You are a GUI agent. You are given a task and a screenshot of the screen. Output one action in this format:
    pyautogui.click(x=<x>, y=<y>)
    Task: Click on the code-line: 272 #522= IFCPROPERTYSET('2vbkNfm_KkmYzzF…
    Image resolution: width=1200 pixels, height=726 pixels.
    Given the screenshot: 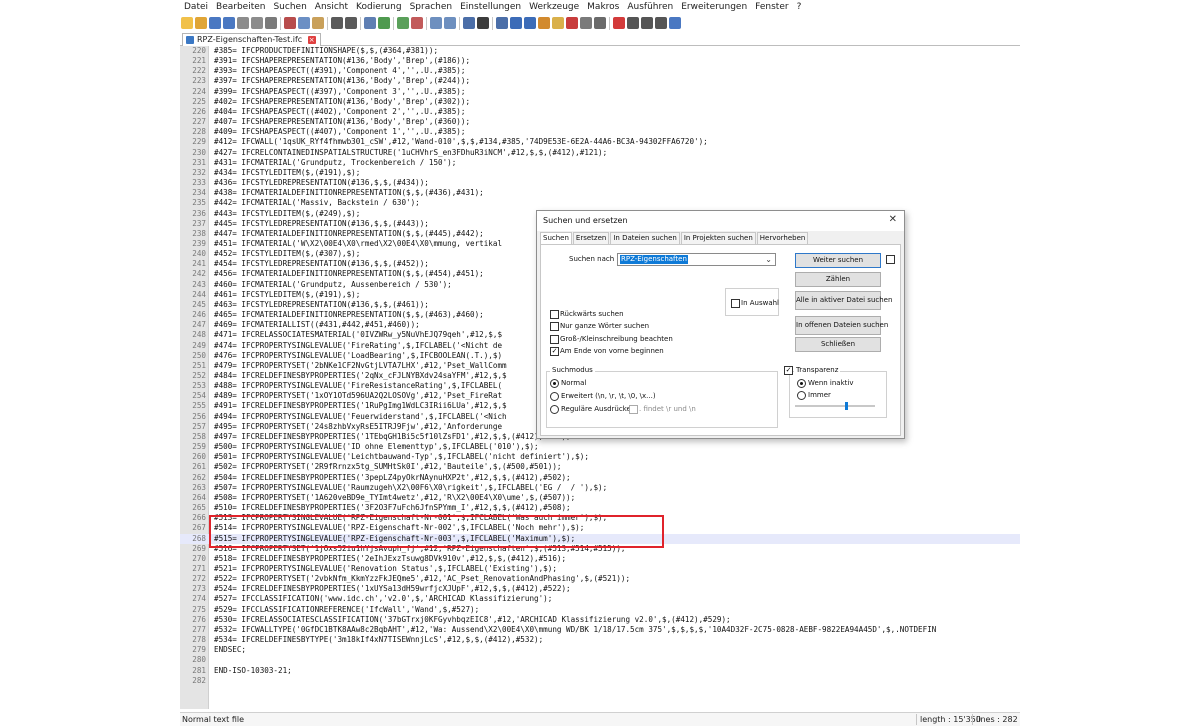 What is the action you would take?
    pyautogui.click(x=600, y=579)
    